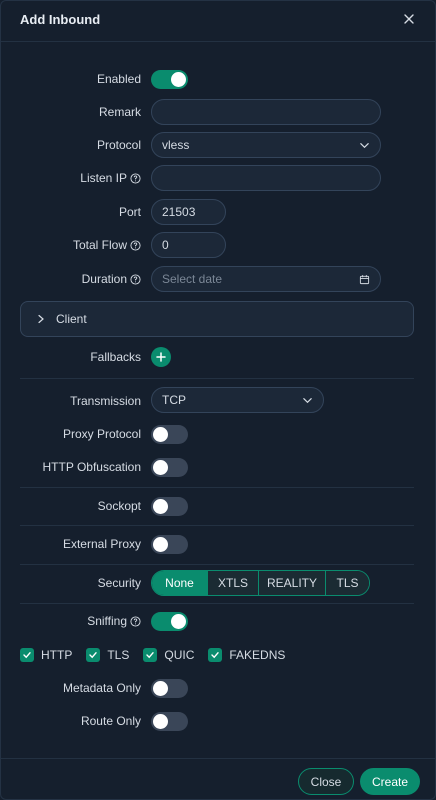 The height and width of the screenshot is (800, 436). What do you see at coordinates (41, 319) in the screenshot?
I see `chevron-right-icon` at bounding box center [41, 319].